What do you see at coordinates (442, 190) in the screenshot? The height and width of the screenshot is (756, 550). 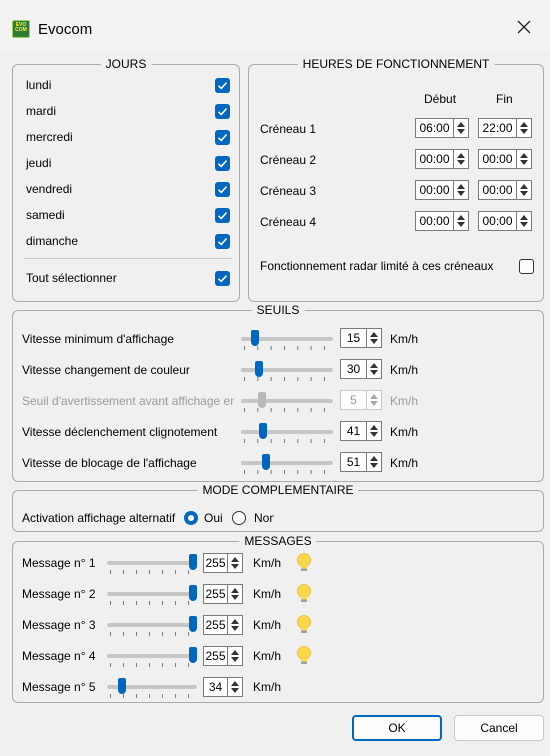 I see `slot-3-start: 00:00` at bounding box center [442, 190].